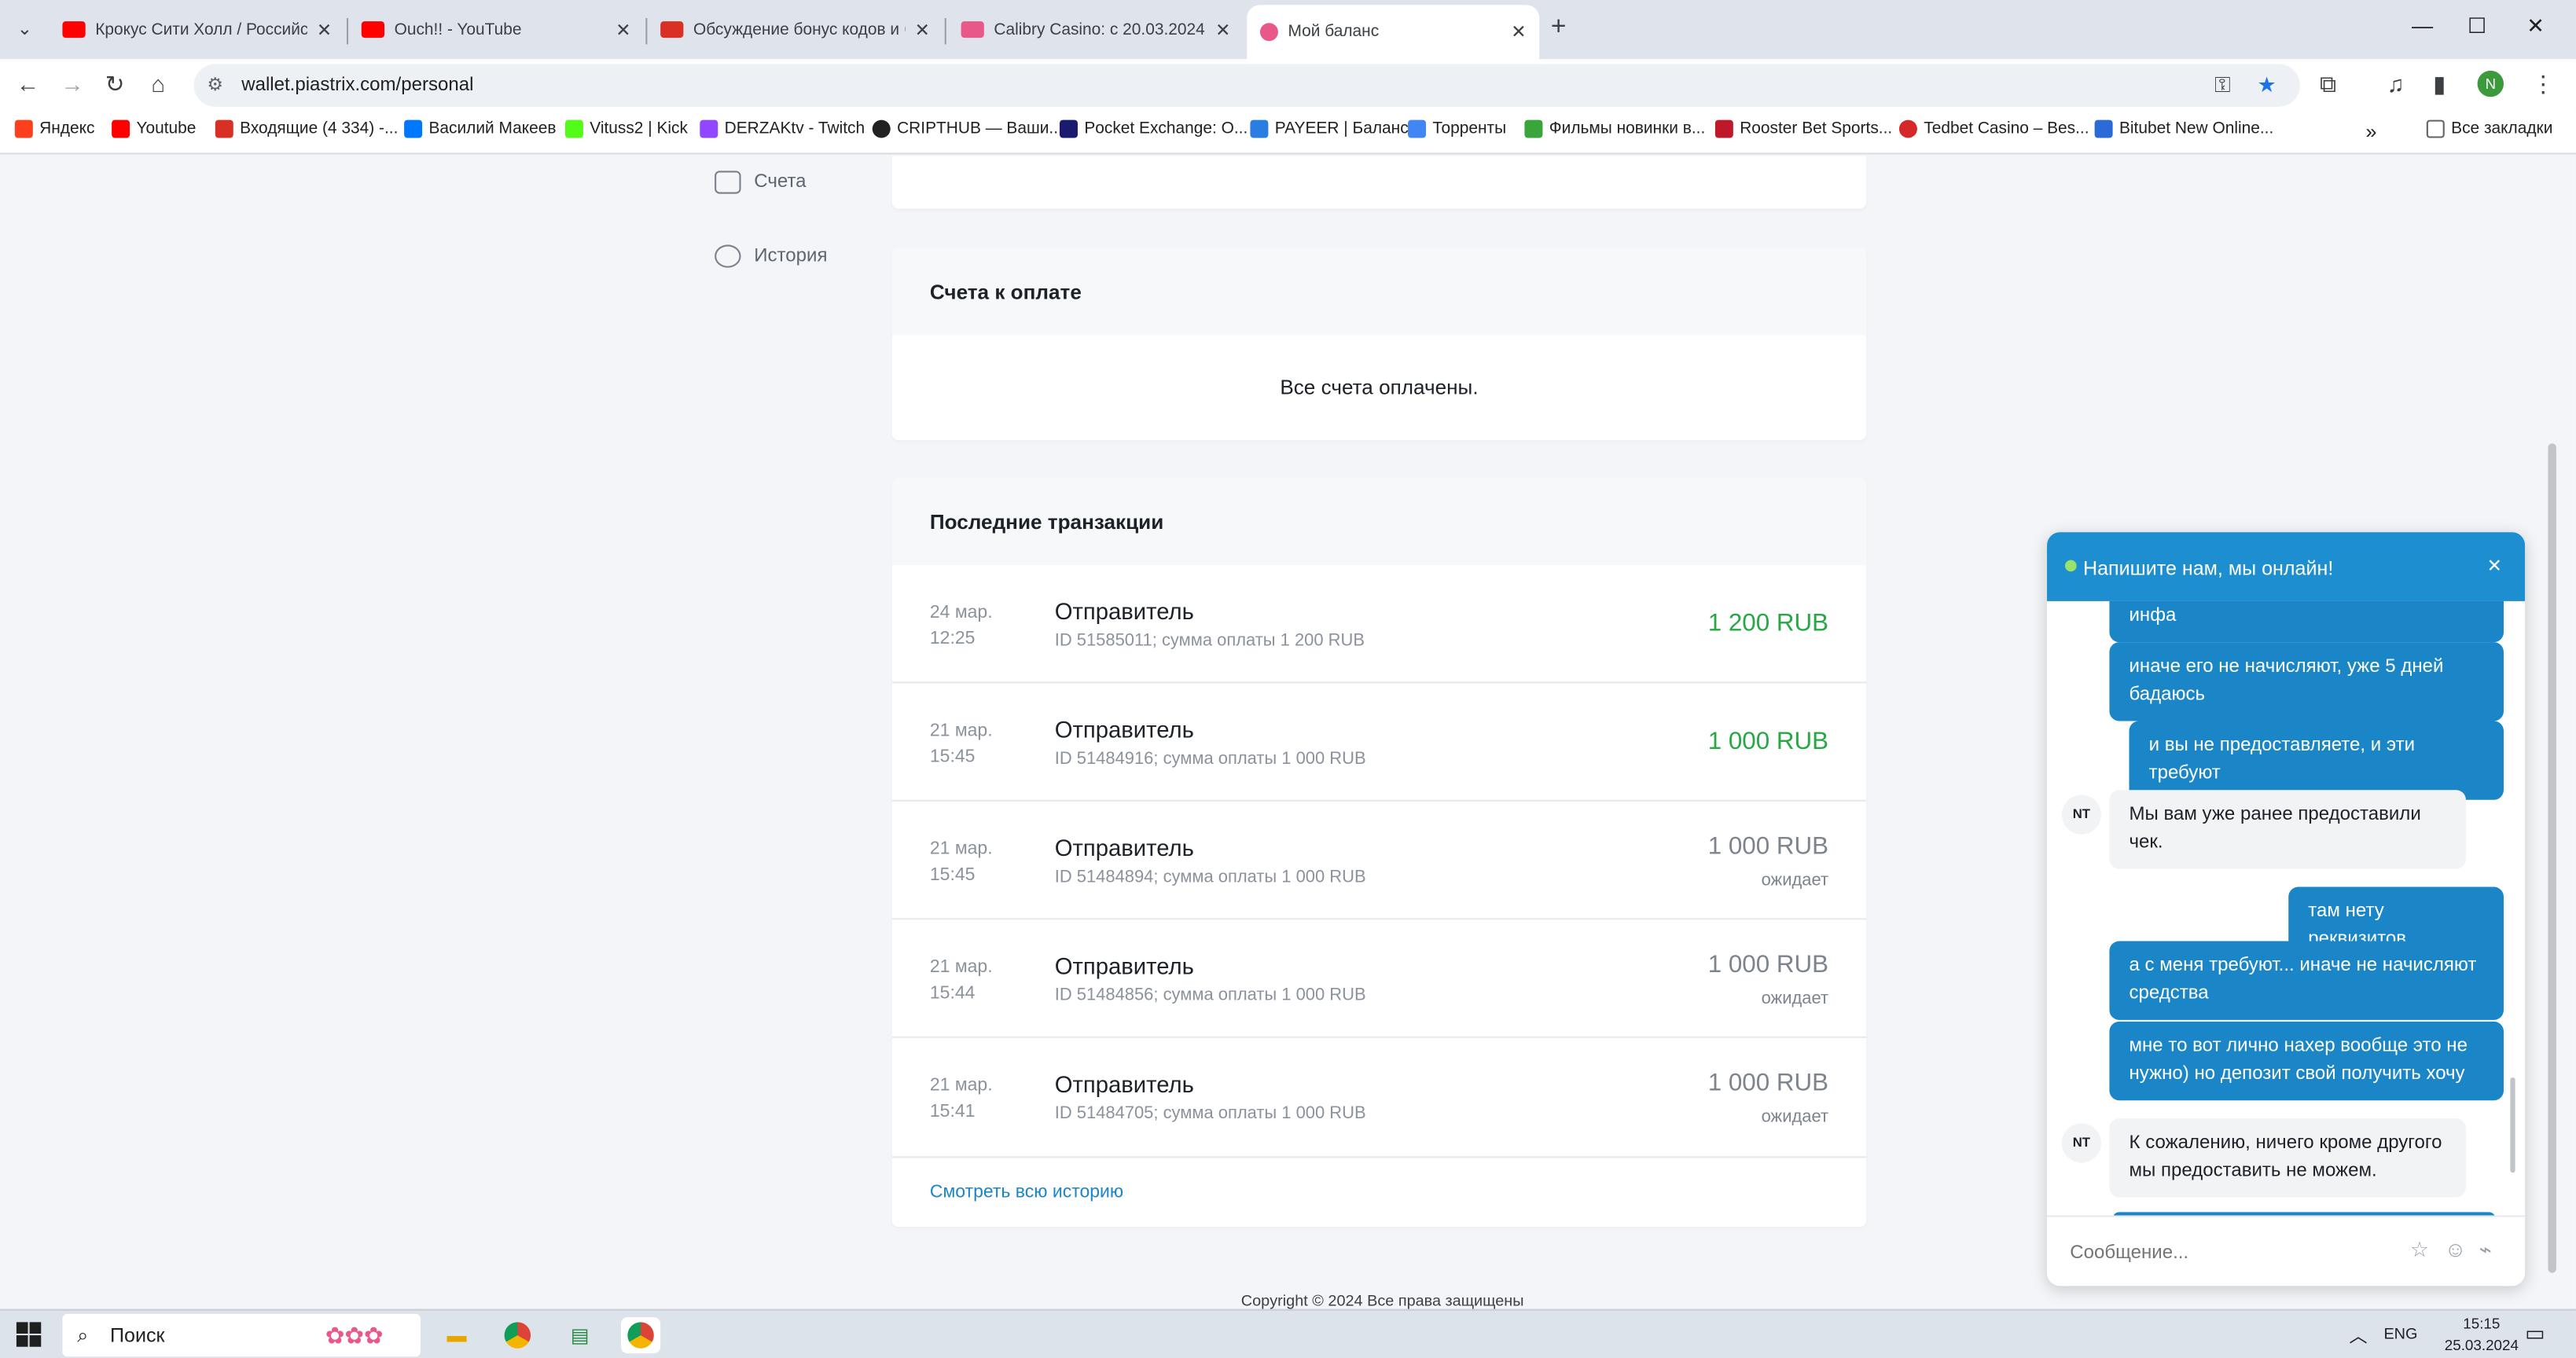  Describe the element at coordinates (961, 980) in the screenshot. I see `transaction-date: 21 мар. 15:44` at that location.